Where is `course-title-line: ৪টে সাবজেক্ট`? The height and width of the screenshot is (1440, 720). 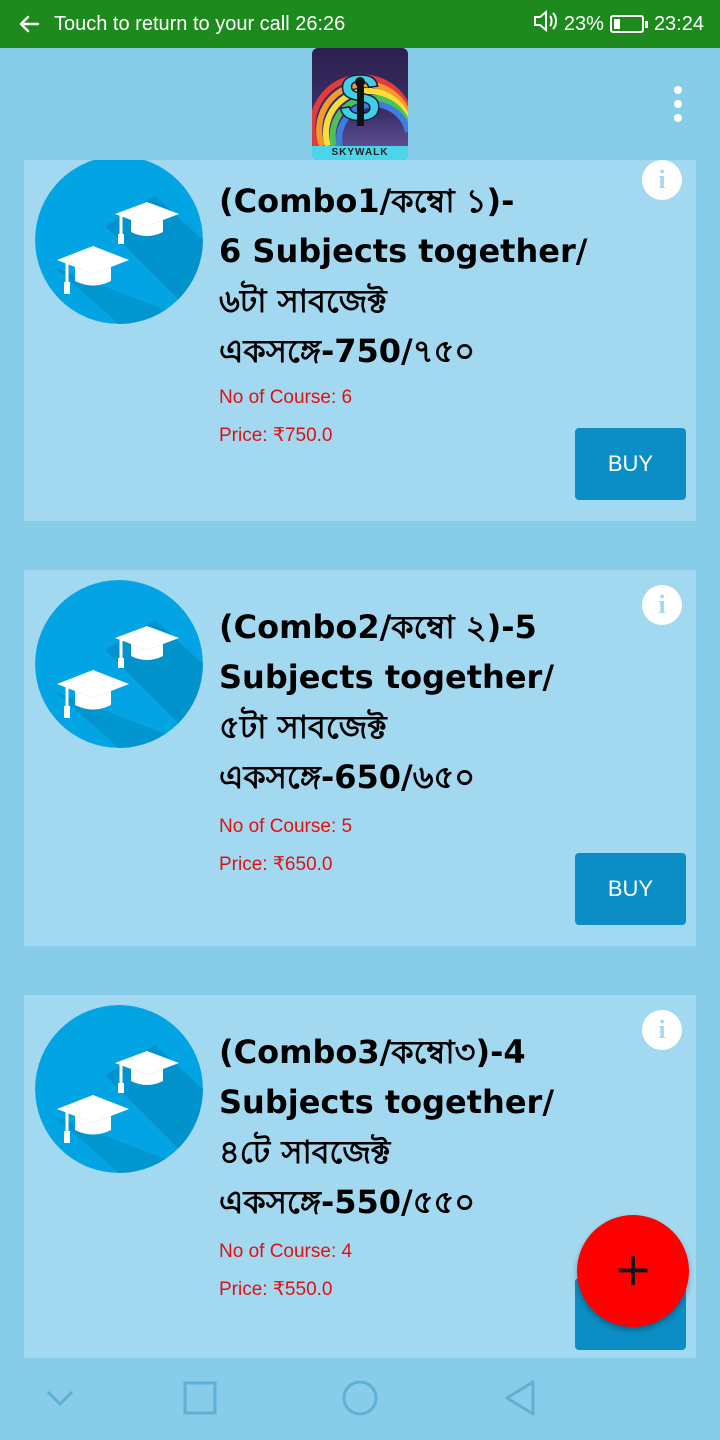 course-title-line: ৪টে সাবজেক্ট is located at coordinates (305, 1152).